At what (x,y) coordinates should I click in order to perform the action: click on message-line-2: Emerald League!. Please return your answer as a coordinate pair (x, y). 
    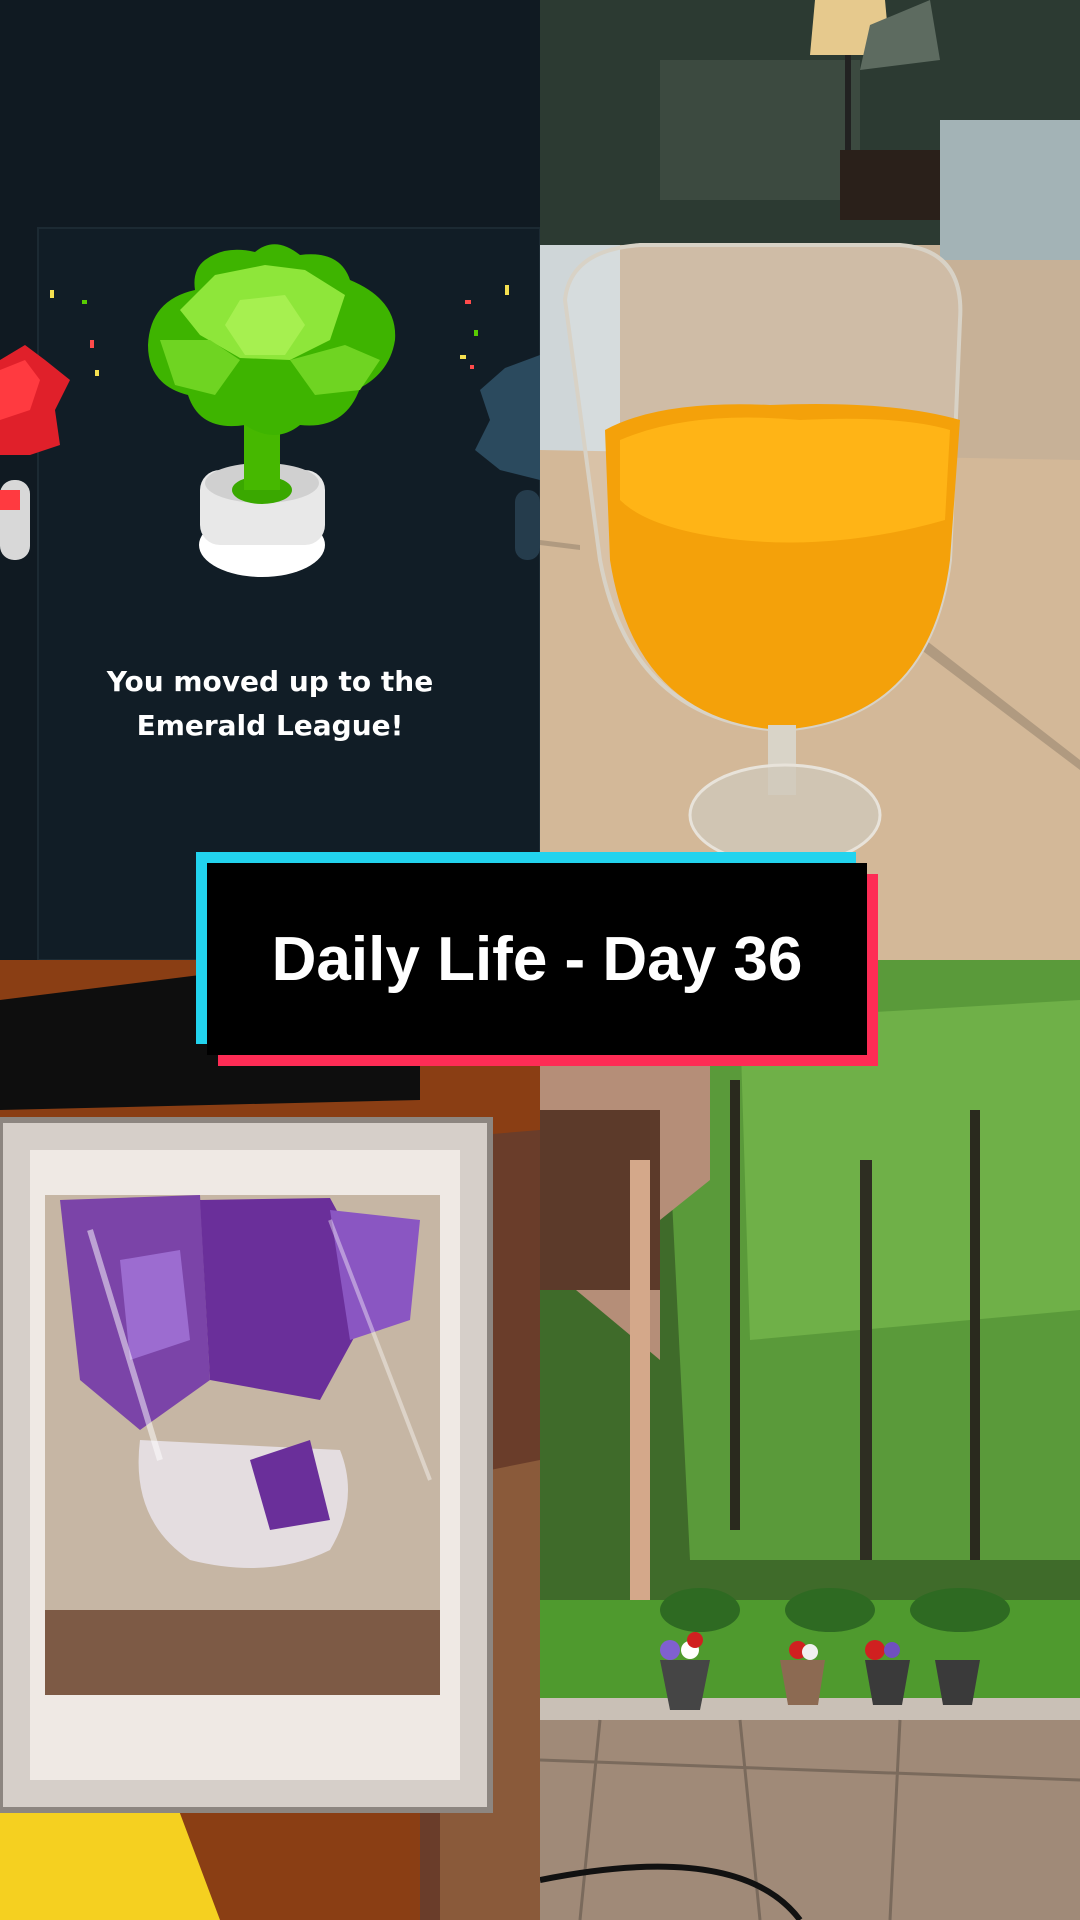
    Looking at the image, I should click on (270, 725).